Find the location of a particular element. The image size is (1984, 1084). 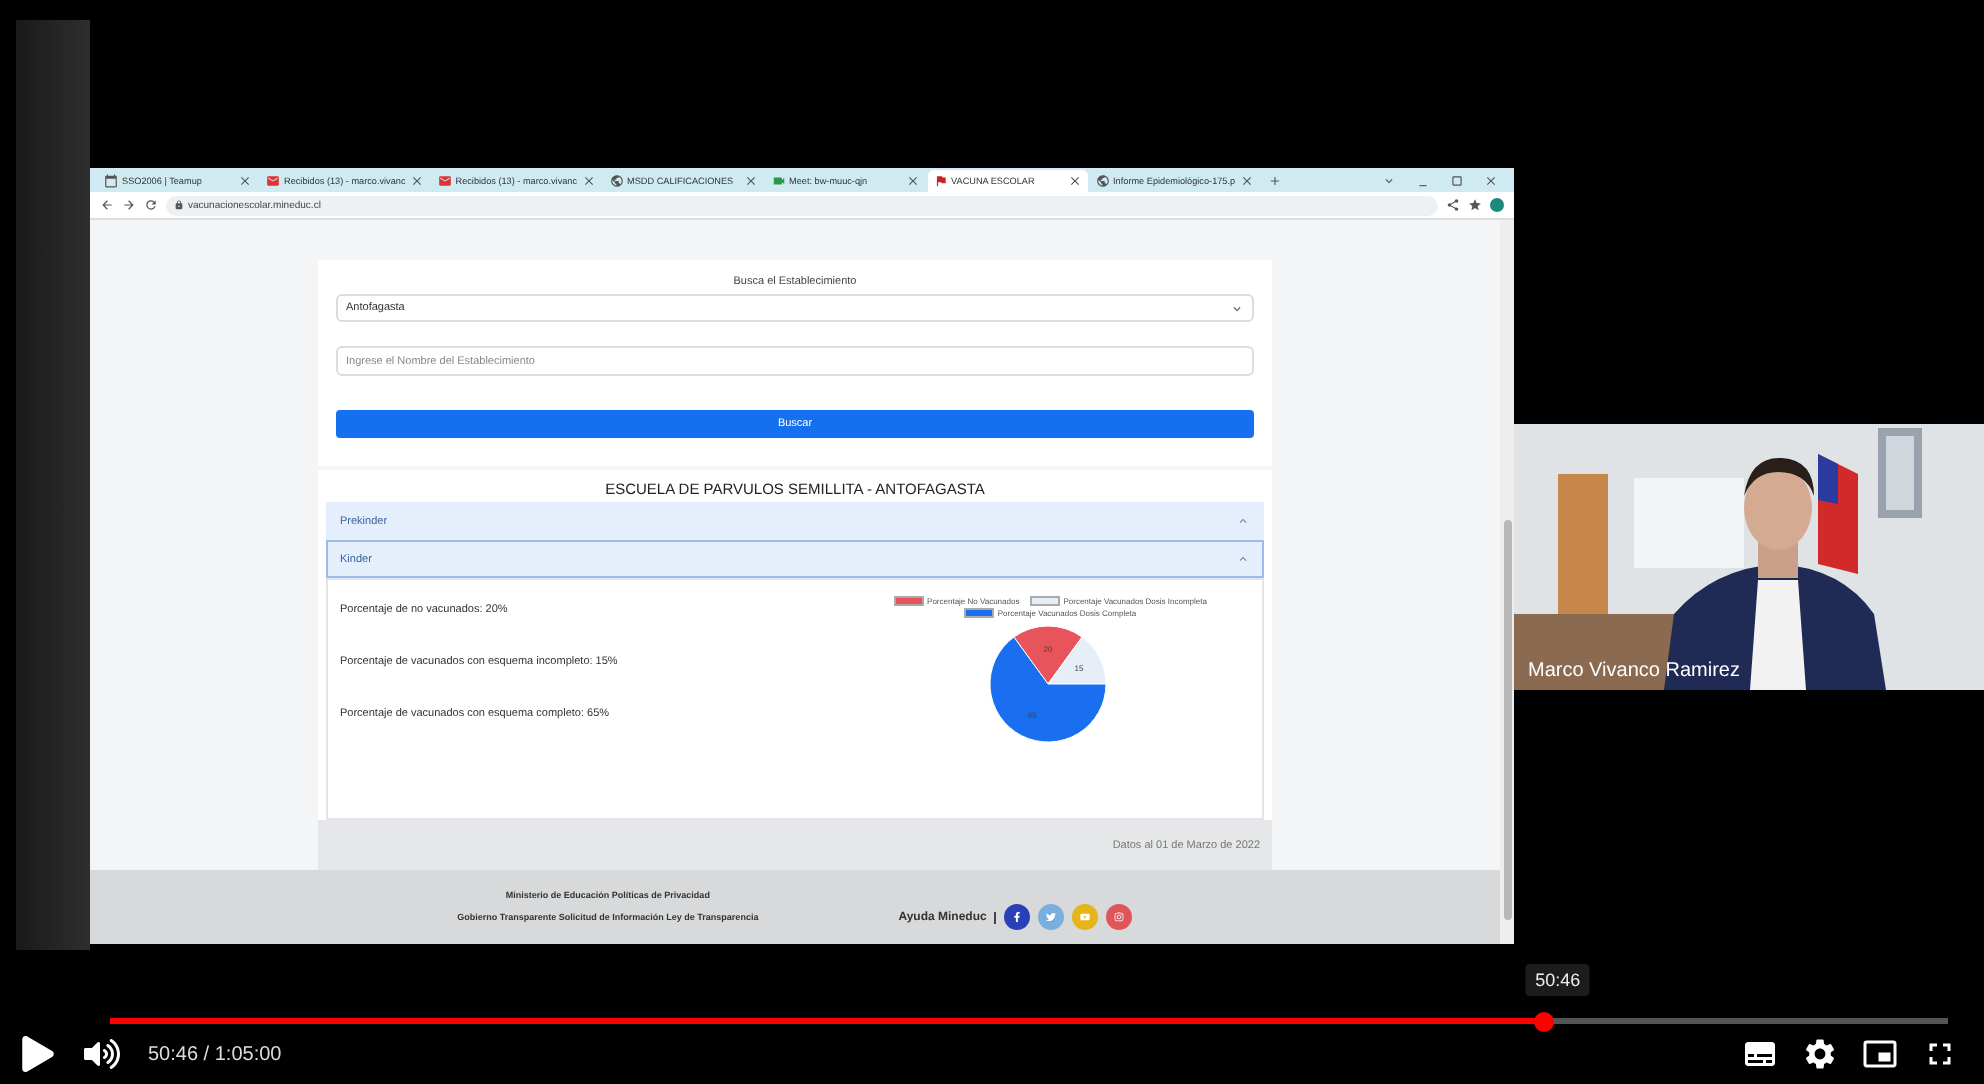

camera-icon is located at coordinates (1119, 917).